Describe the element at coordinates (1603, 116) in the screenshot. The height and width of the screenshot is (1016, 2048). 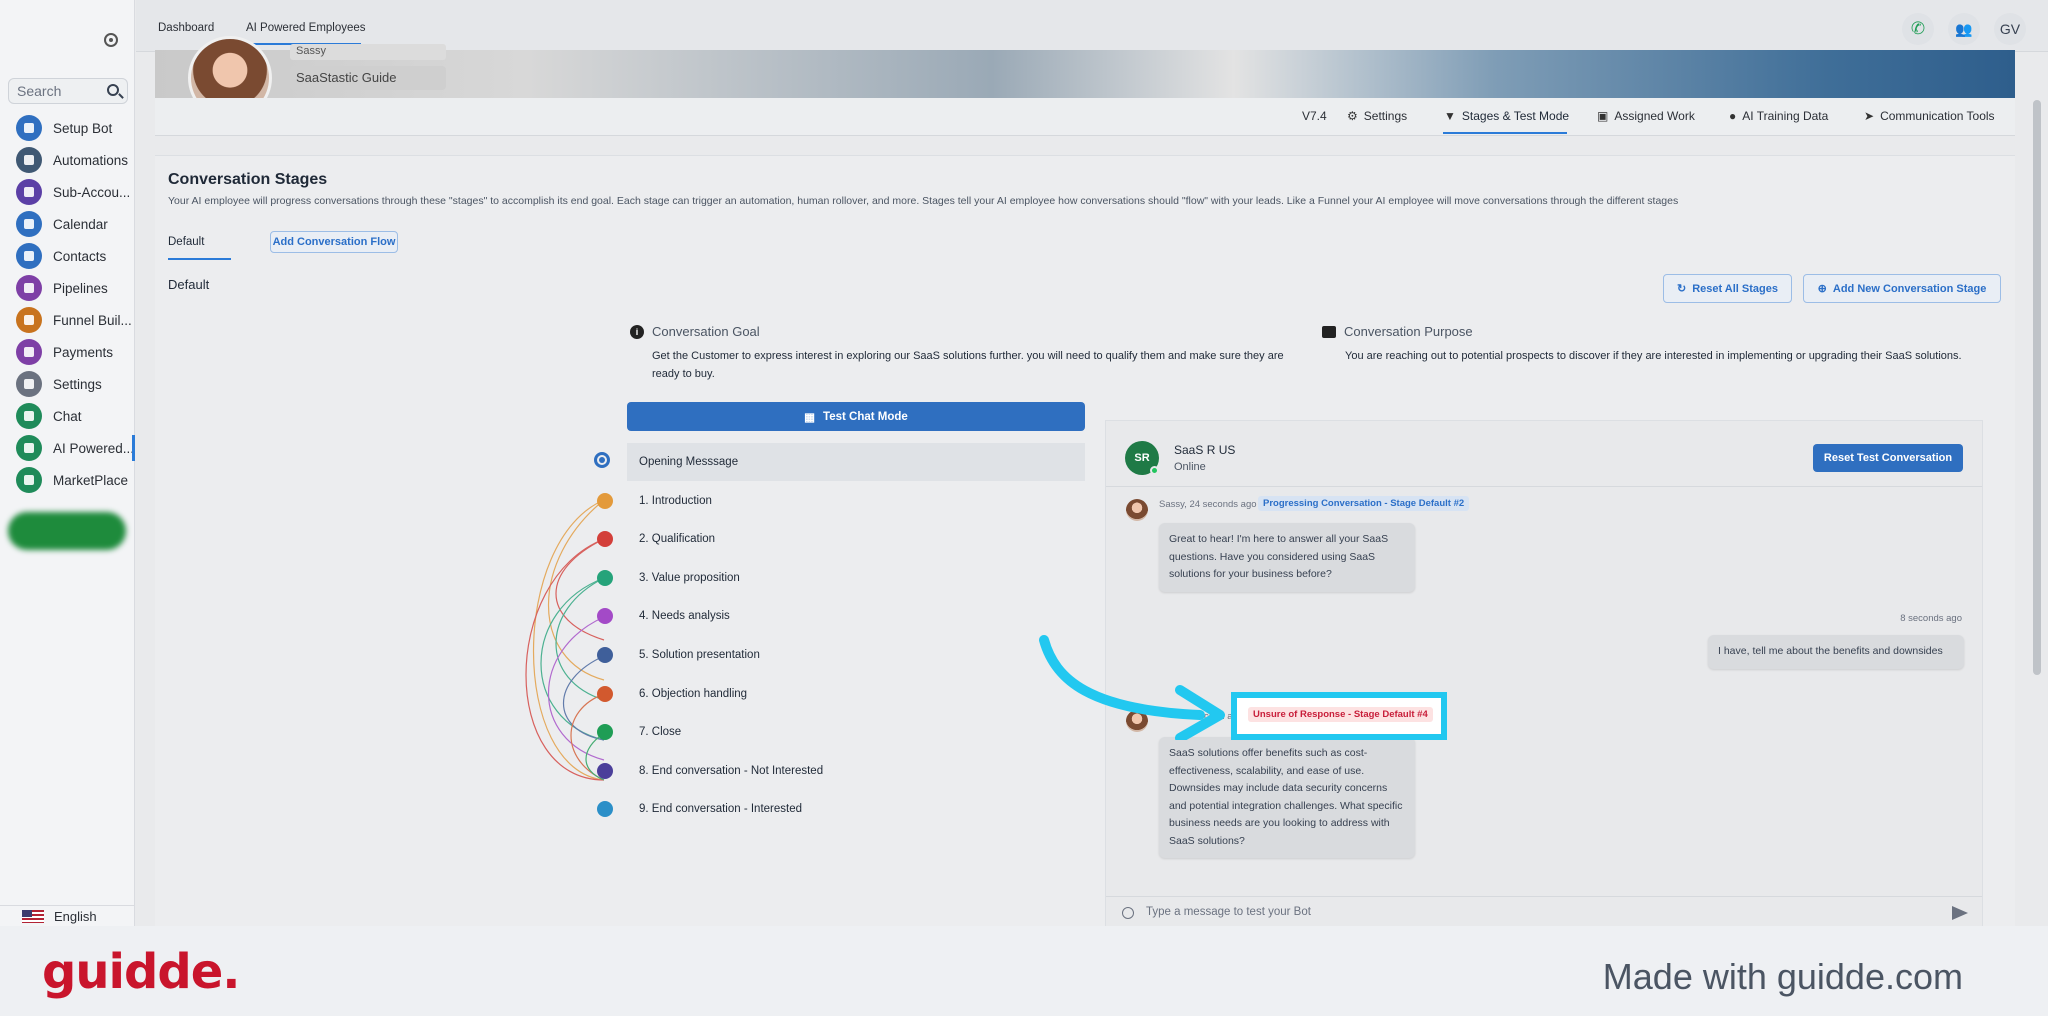
I see `briefcase-icon: ▣` at that location.